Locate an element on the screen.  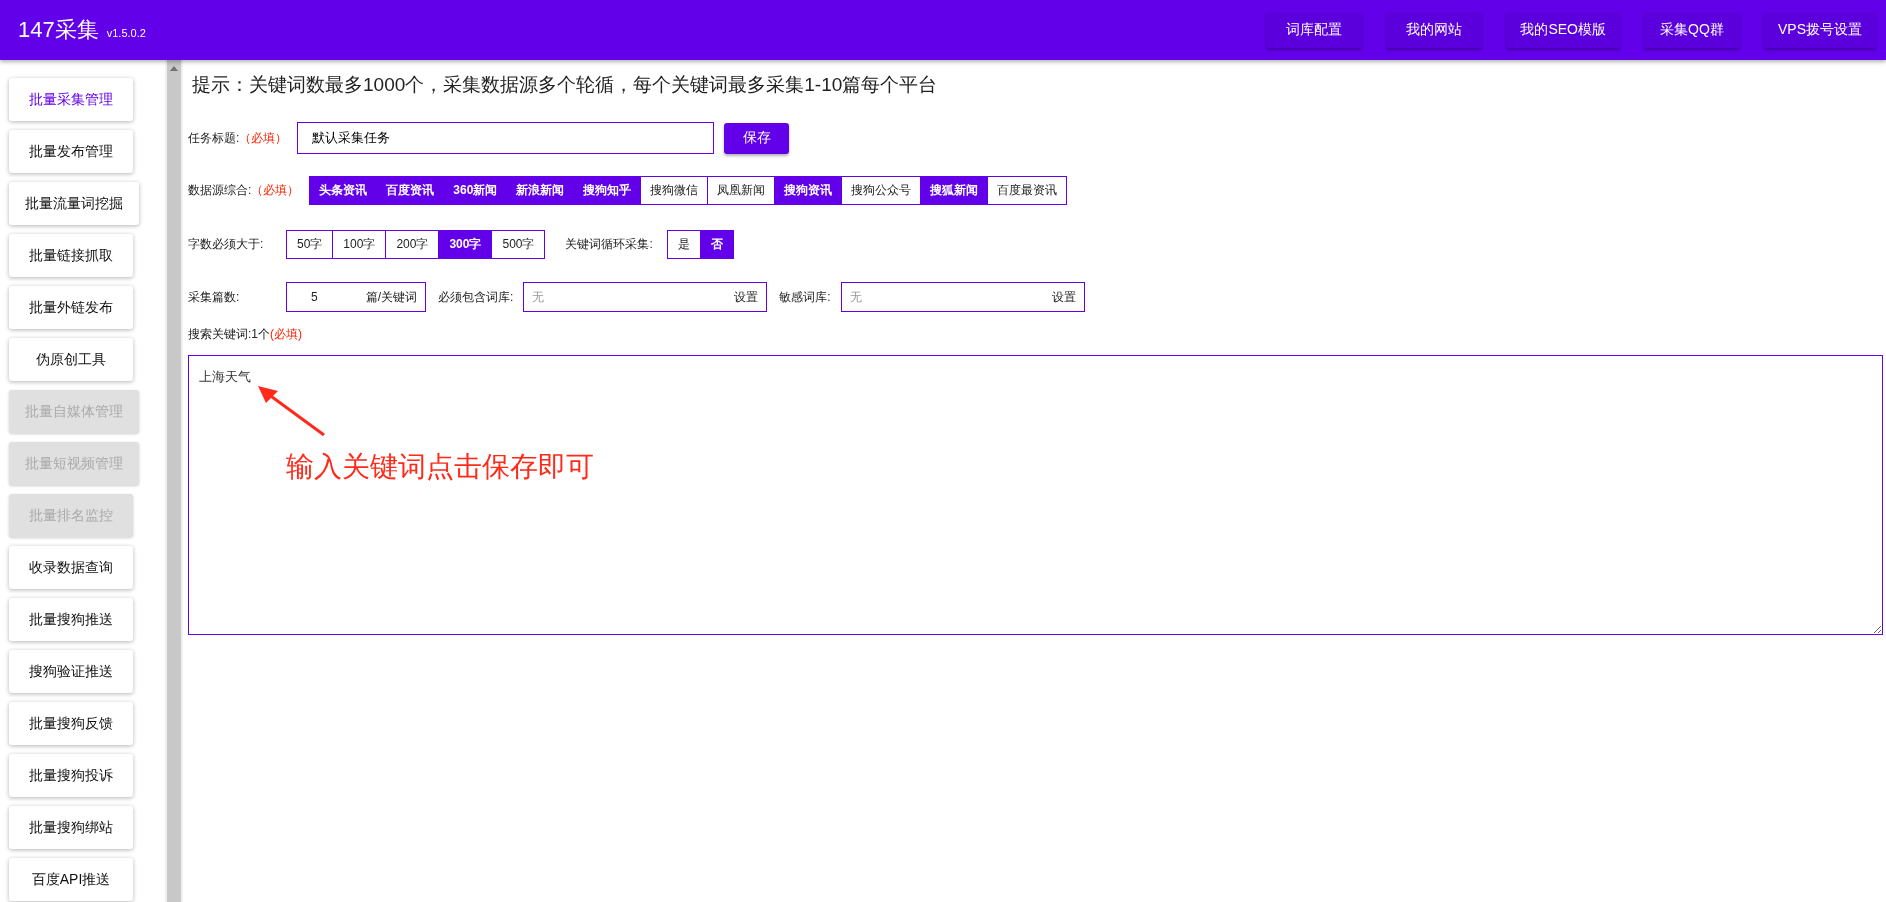
sidebar-item: 百度API推送 is located at coordinates (71, 879).